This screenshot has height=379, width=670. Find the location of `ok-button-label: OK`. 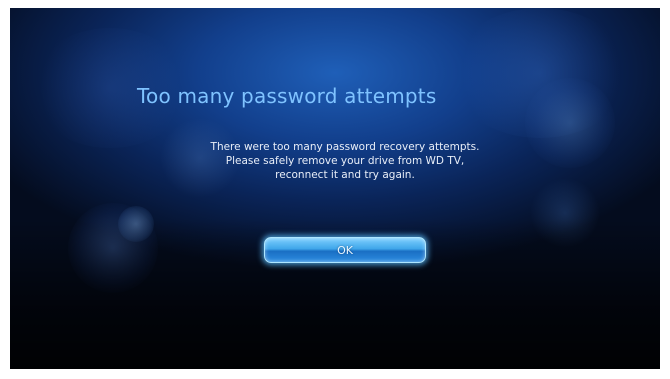

ok-button-label: OK is located at coordinates (345, 250).